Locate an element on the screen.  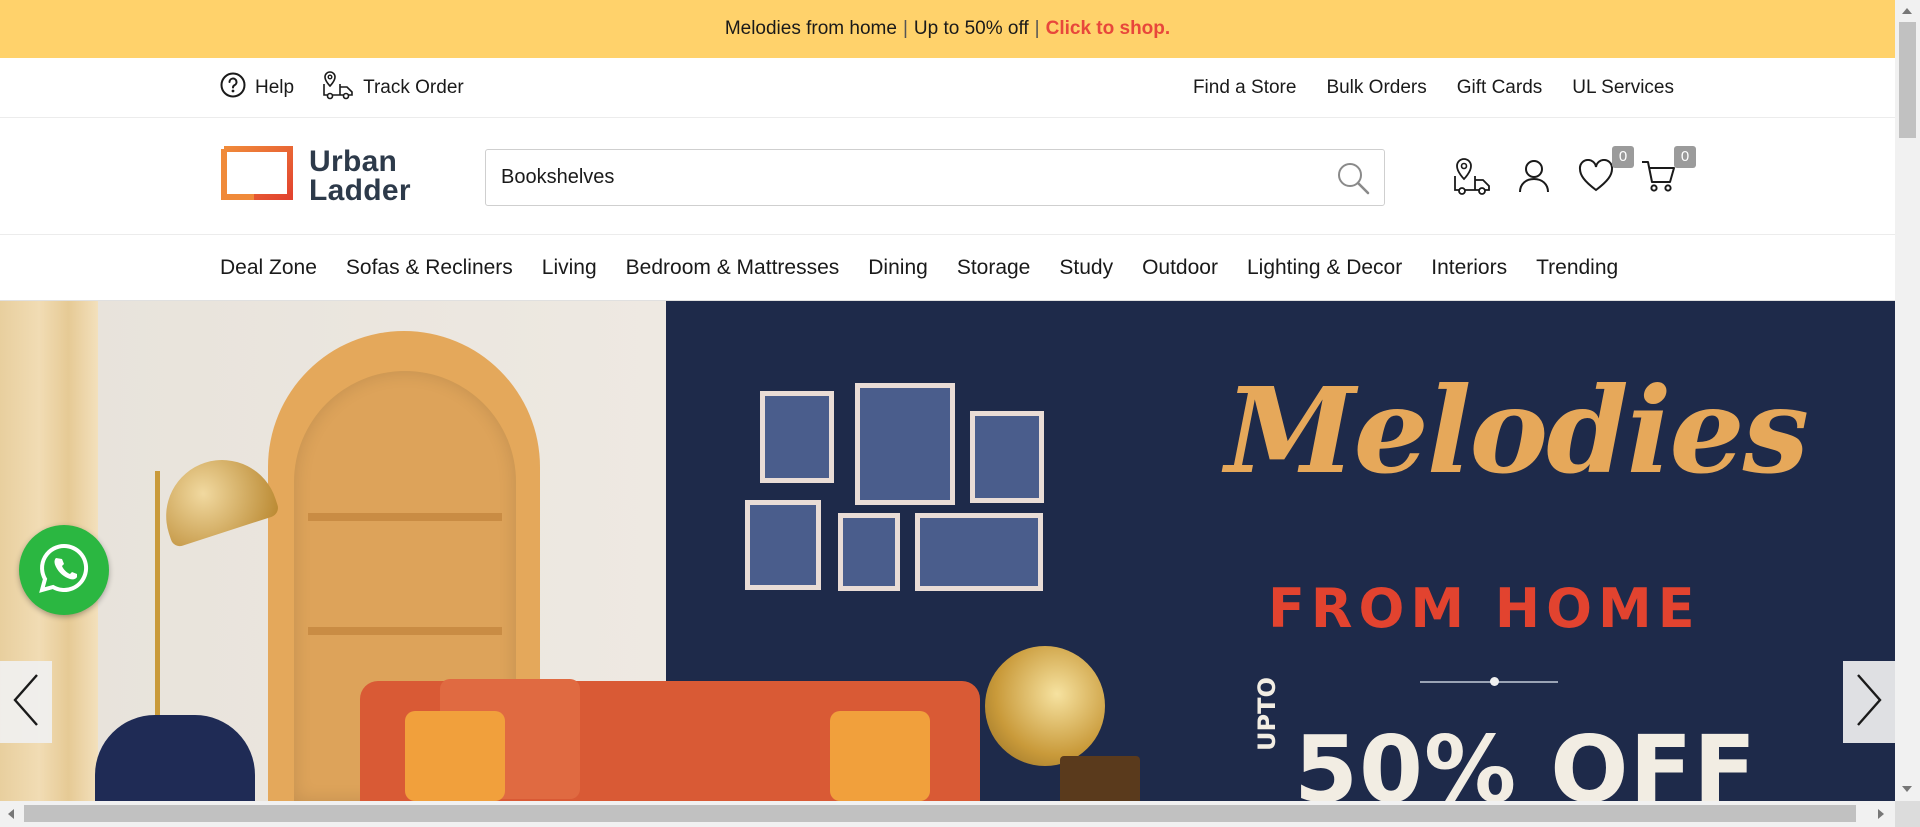
store-locator-button is located at coordinates (1472, 178).